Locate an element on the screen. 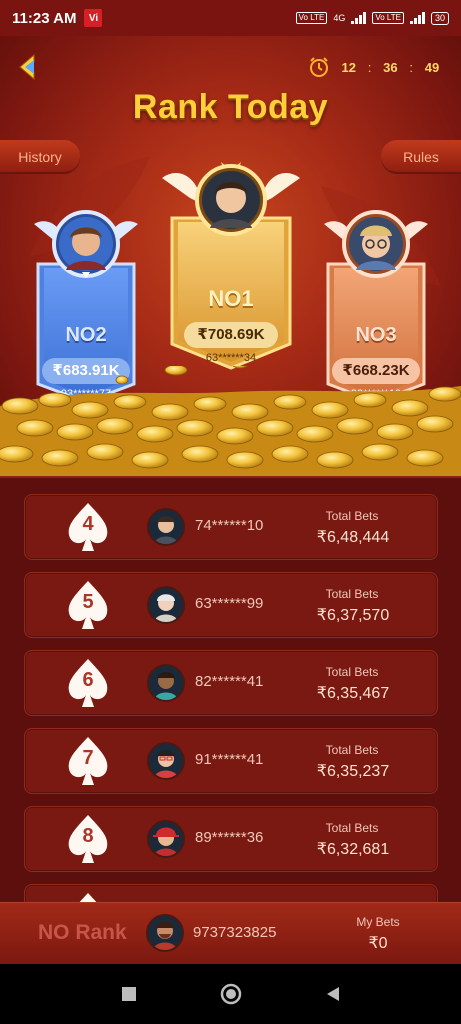 The width and height of the screenshot is (461, 1024). list-user-id: 91******41 is located at coordinates (229, 759).